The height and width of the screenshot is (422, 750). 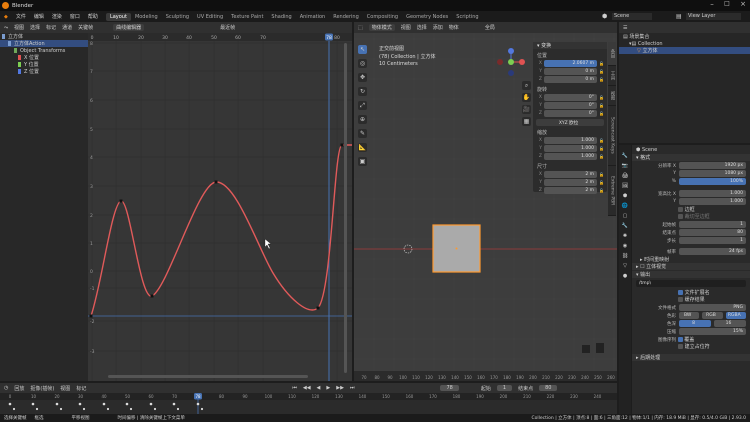 What do you see at coordinates (177, 17) in the screenshot?
I see `tab-sculpting: Sculpting` at bounding box center [177, 17].